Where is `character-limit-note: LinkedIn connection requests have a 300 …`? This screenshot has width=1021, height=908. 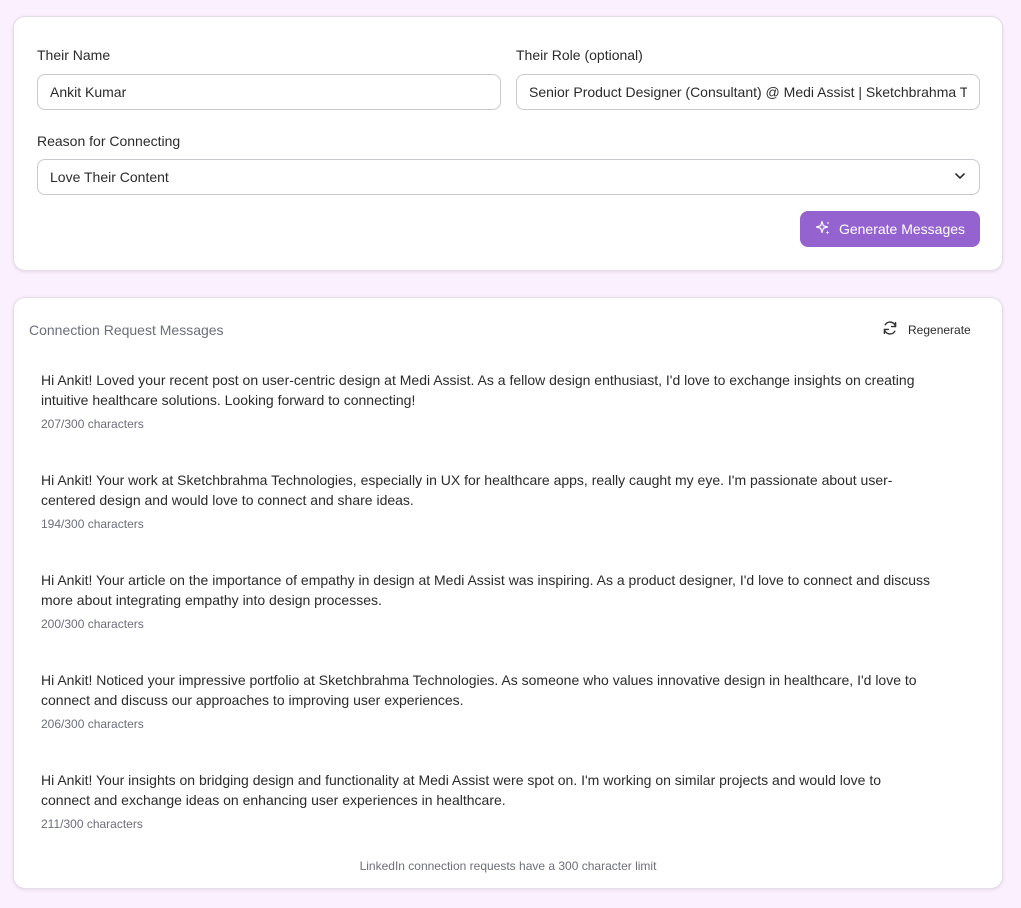 character-limit-note: LinkedIn connection requests have a 300 … is located at coordinates (508, 866).